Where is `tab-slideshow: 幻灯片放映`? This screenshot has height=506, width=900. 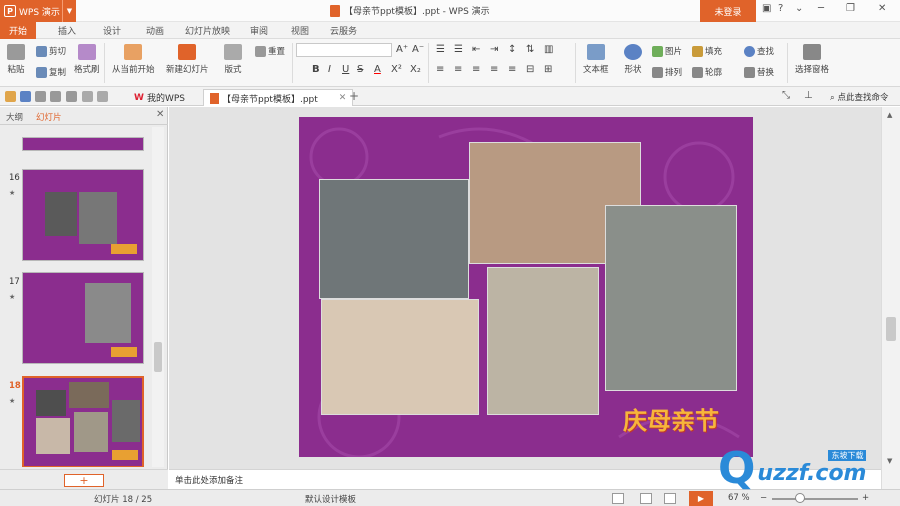
tab-slideshow: 幻灯片放映 is located at coordinates (207, 30).